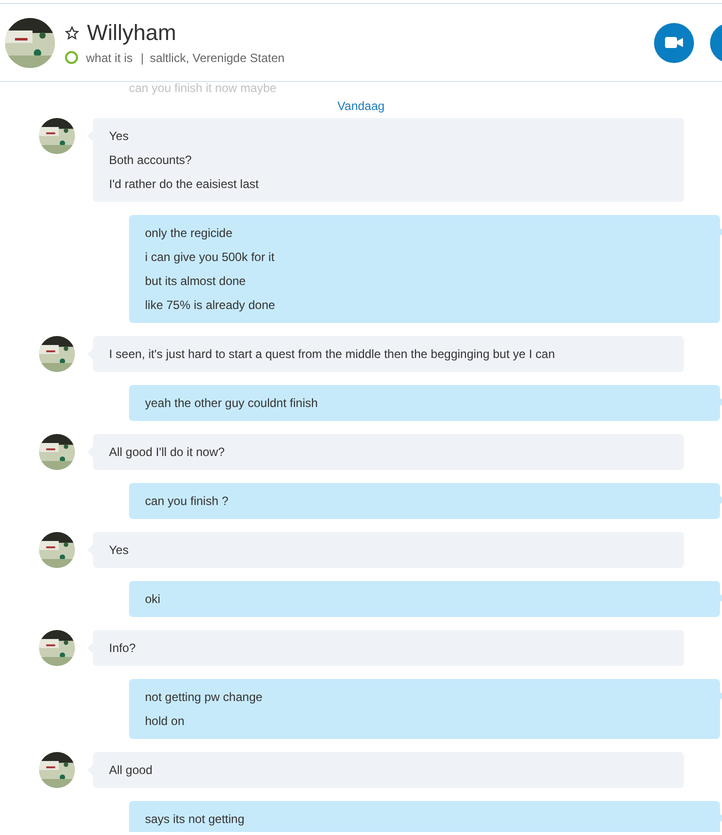 The width and height of the screenshot is (722, 835). What do you see at coordinates (210, 257) in the screenshot?
I see `message-line: i can give you 500k for it` at bounding box center [210, 257].